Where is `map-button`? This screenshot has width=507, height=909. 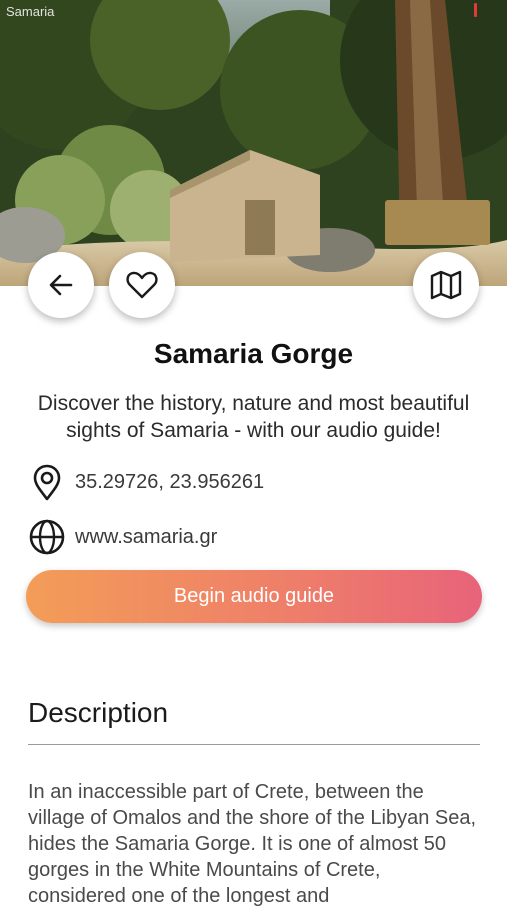
map-button is located at coordinates (446, 285).